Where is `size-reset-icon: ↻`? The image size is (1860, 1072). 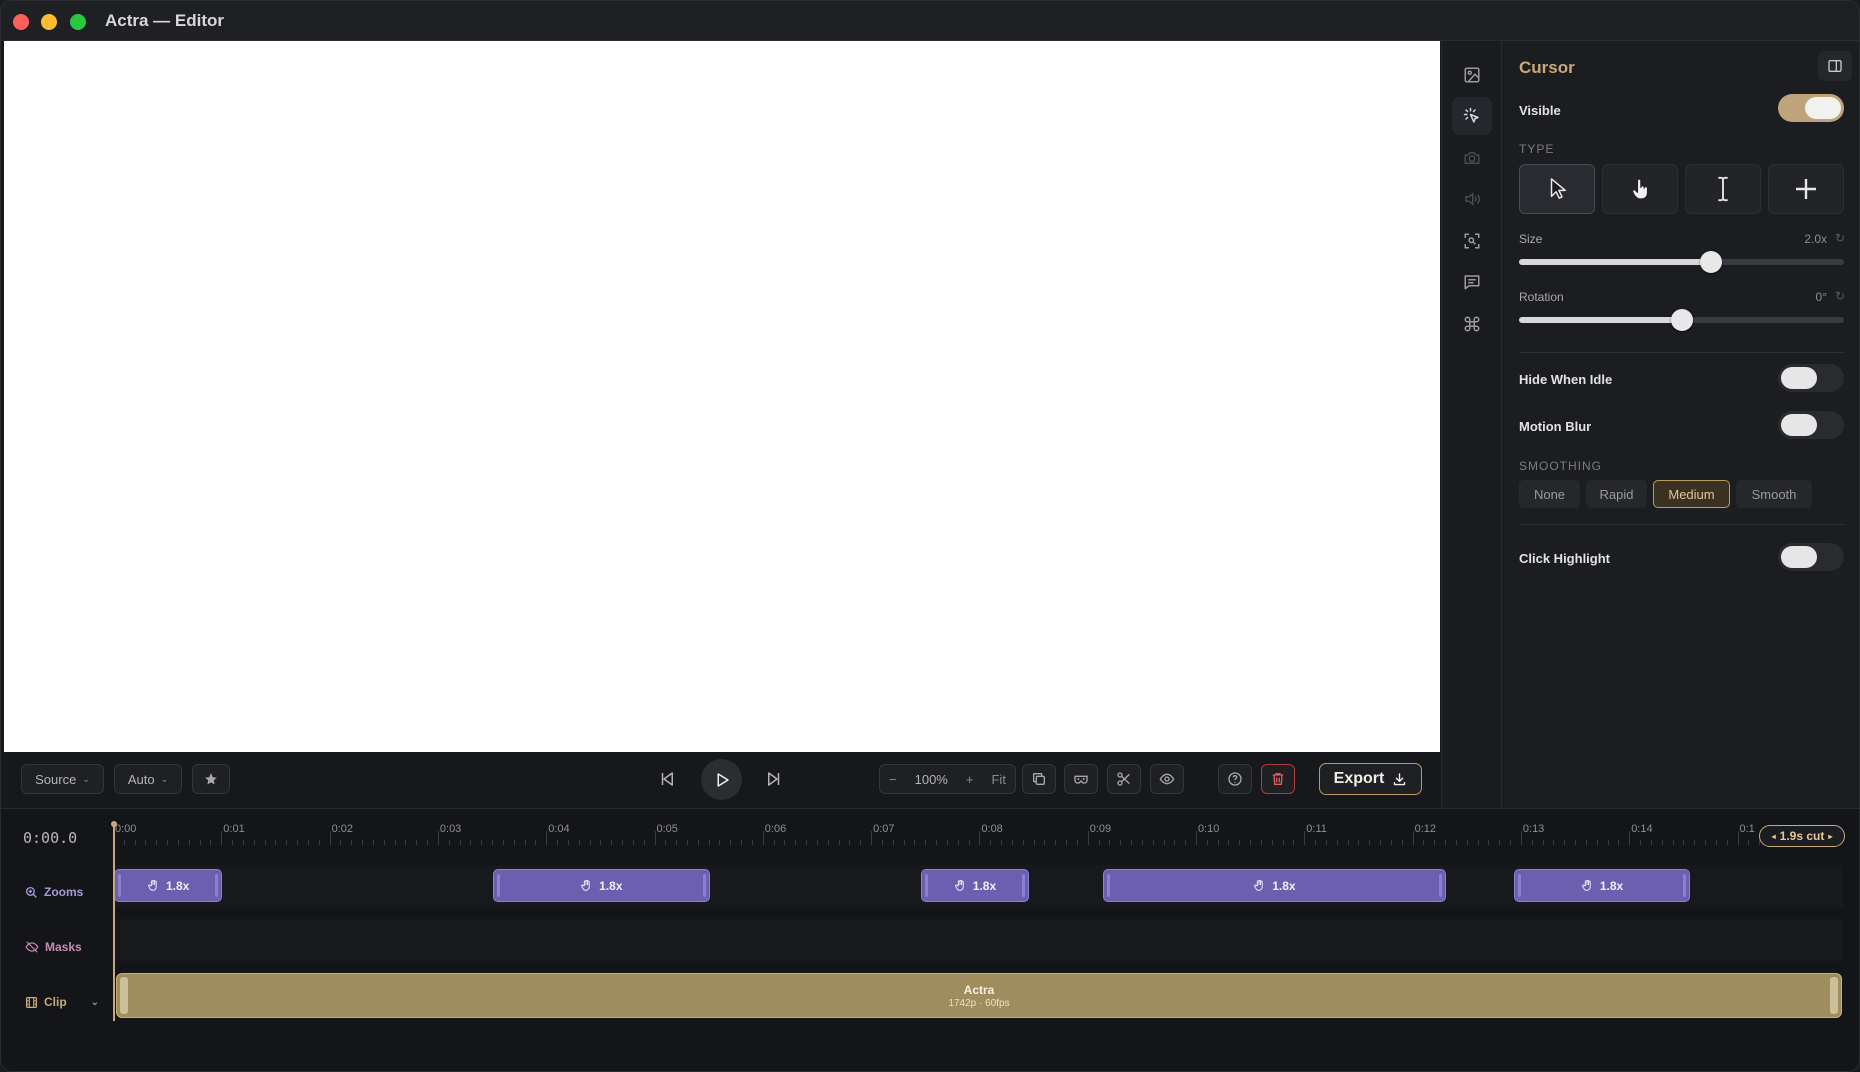 size-reset-icon: ↻ is located at coordinates (1840, 238).